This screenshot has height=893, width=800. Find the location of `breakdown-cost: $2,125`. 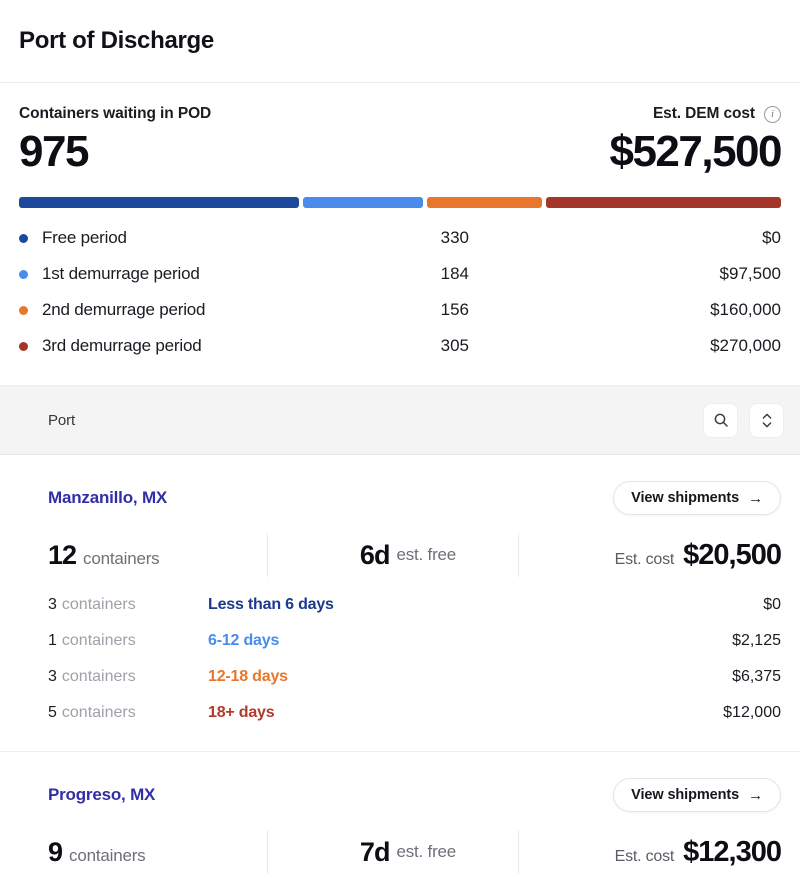

breakdown-cost: $2,125 is located at coordinates (756, 641).